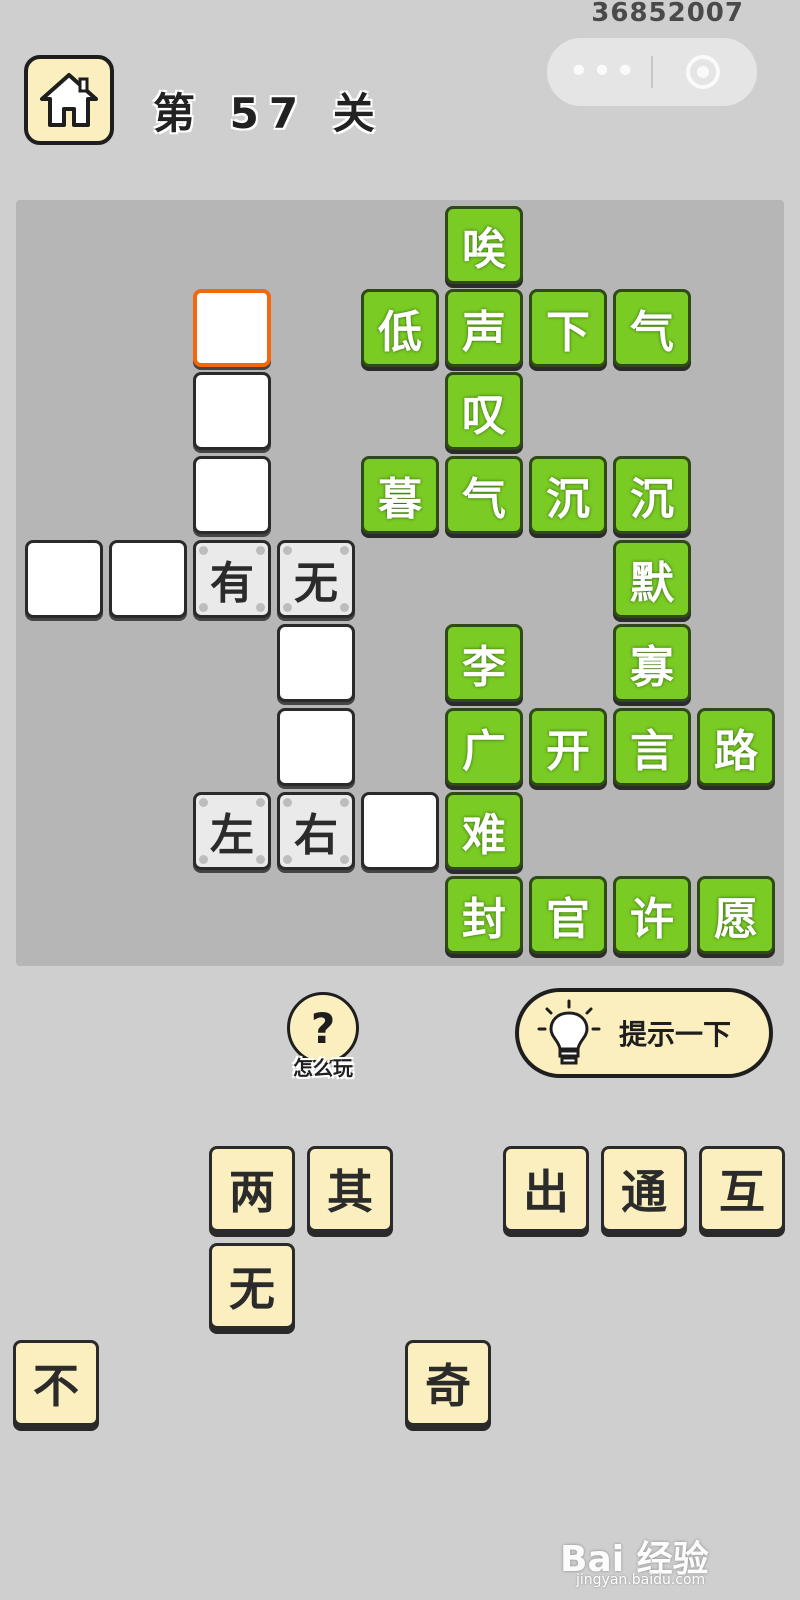 The width and height of the screenshot is (800, 1600). I want to click on solved-cell: 官, so click(568, 915).